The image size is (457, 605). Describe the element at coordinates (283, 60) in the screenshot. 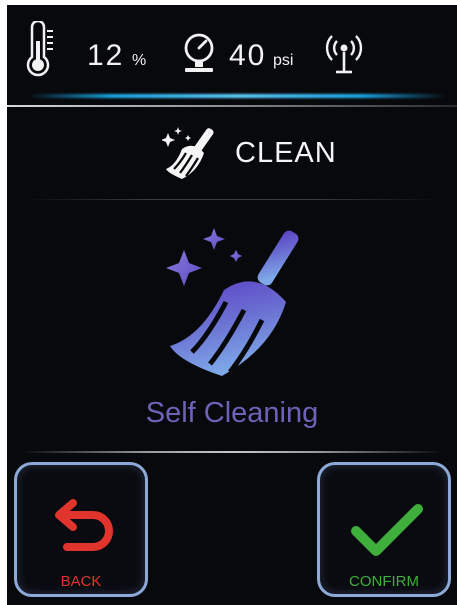

I see `pressure-unit: psi` at that location.